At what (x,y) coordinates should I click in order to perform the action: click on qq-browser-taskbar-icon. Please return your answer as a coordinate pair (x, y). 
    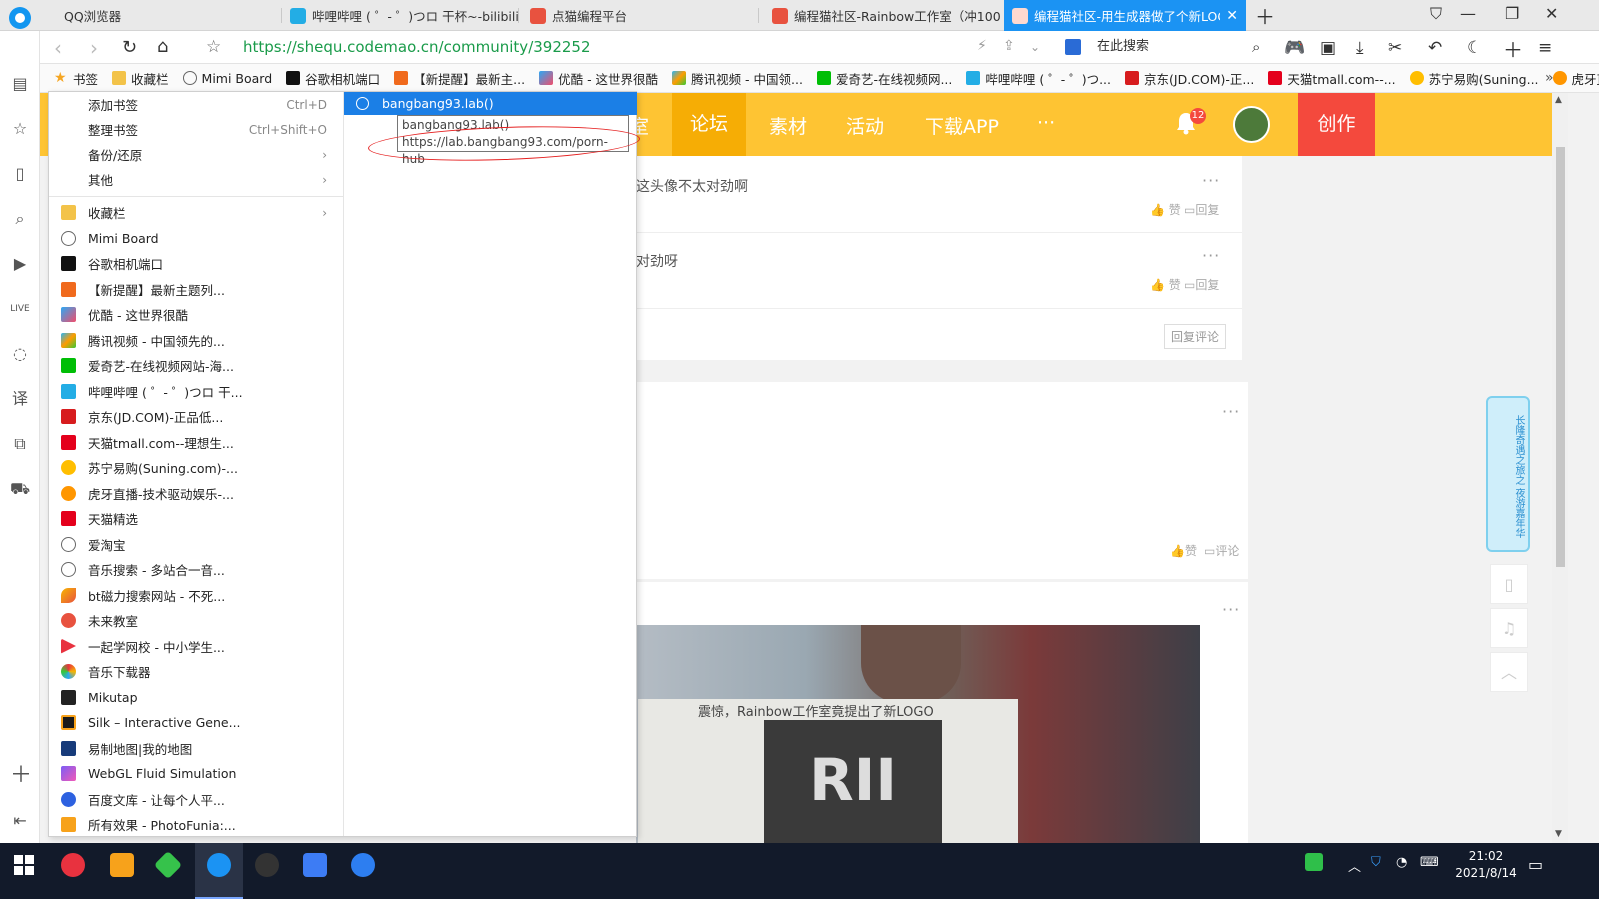
    Looking at the image, I should click on (219, 865).